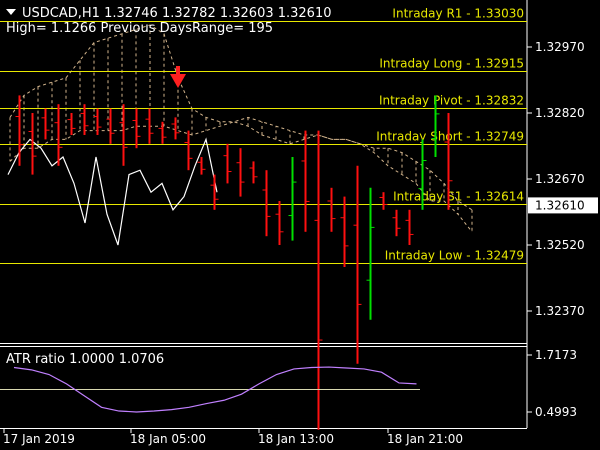 This screenshot has width=600, height=450. What do you see at coordinates (560, 311) in the screenshot?
I see `price-tick-label: 1.32370` at bounding box center [560, 311].